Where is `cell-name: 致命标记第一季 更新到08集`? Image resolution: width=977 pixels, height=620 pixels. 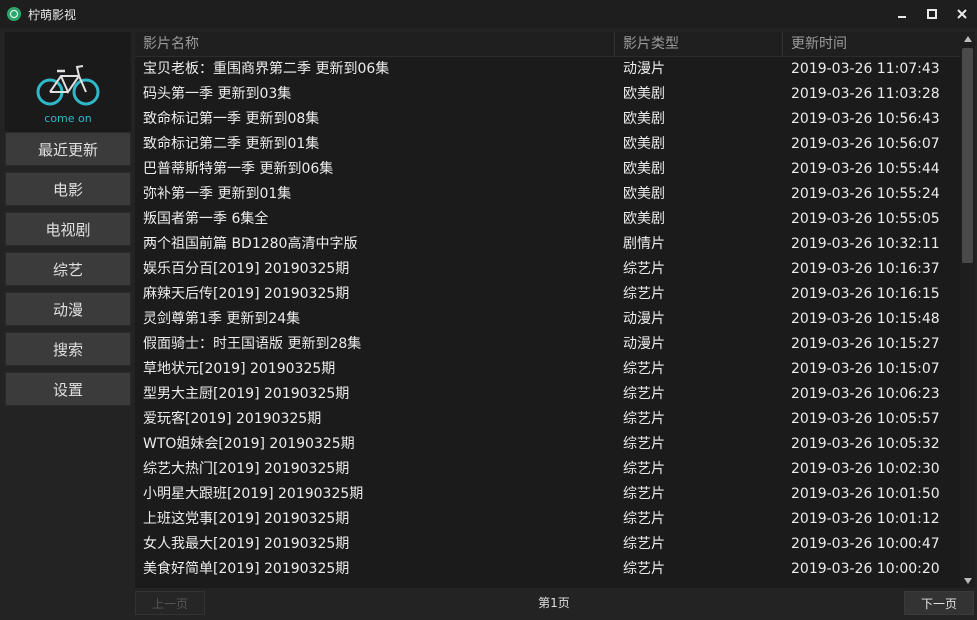
cell-name: 致命标记第一季 更新到08集 is located at coordinates (375, 119).